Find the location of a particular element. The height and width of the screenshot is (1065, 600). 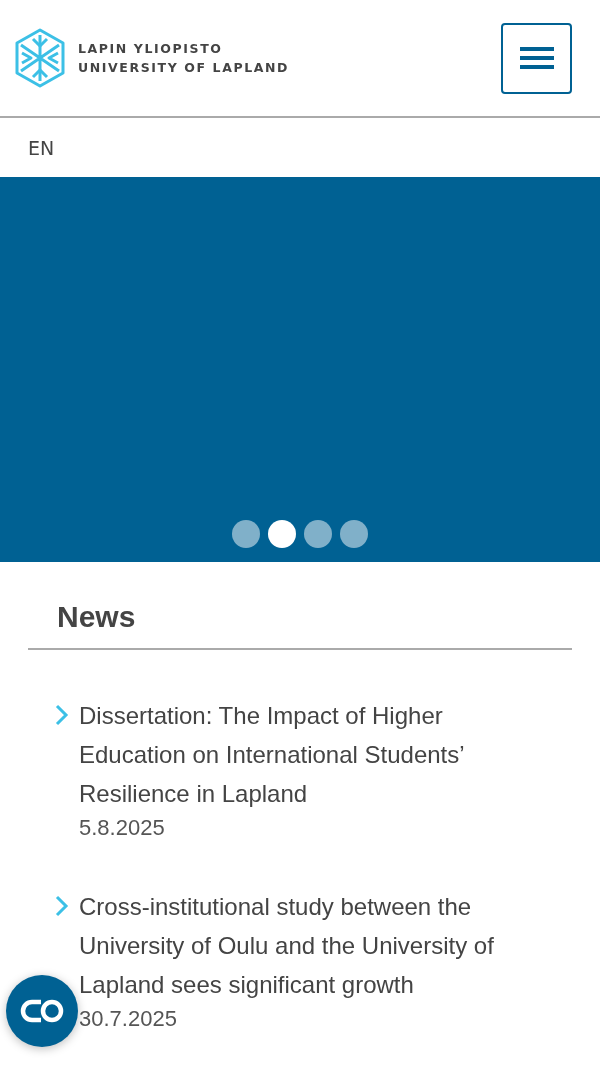

logo-text: UNIVERSITY OF LAPLAND is located at coordinates (184, 67).